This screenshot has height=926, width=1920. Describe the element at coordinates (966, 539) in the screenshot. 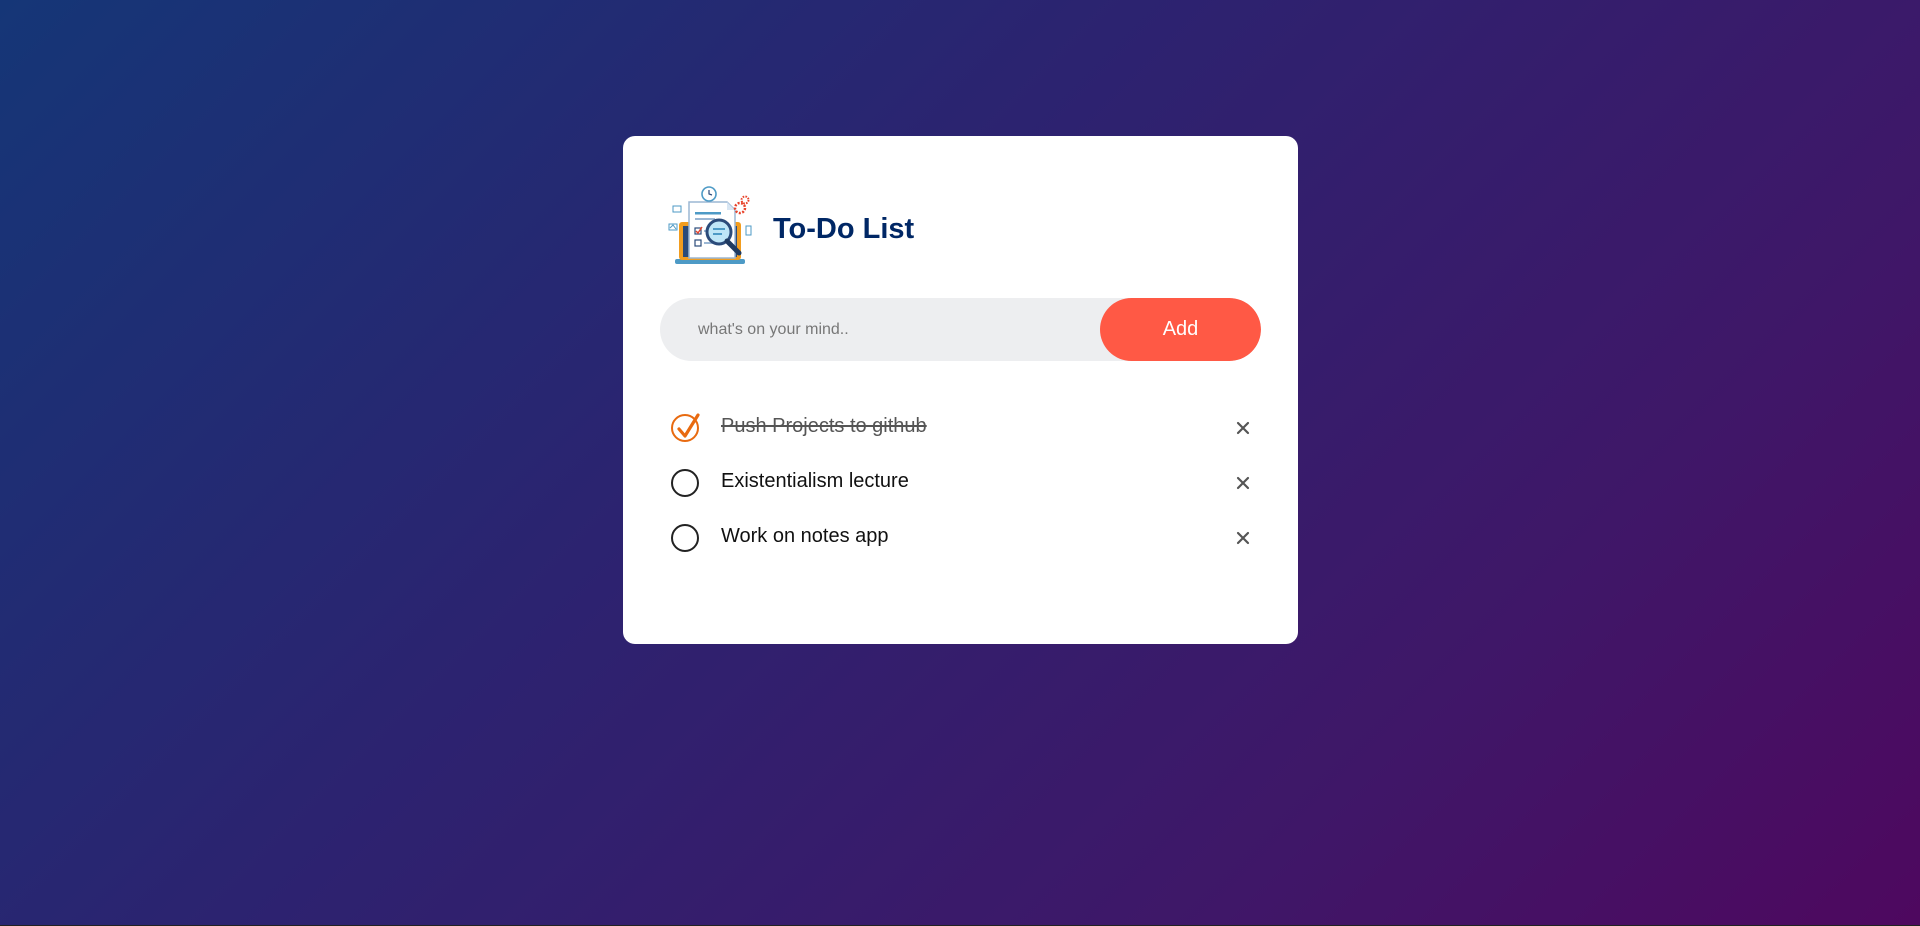

I see `task-item: Work on notes app` at that location.